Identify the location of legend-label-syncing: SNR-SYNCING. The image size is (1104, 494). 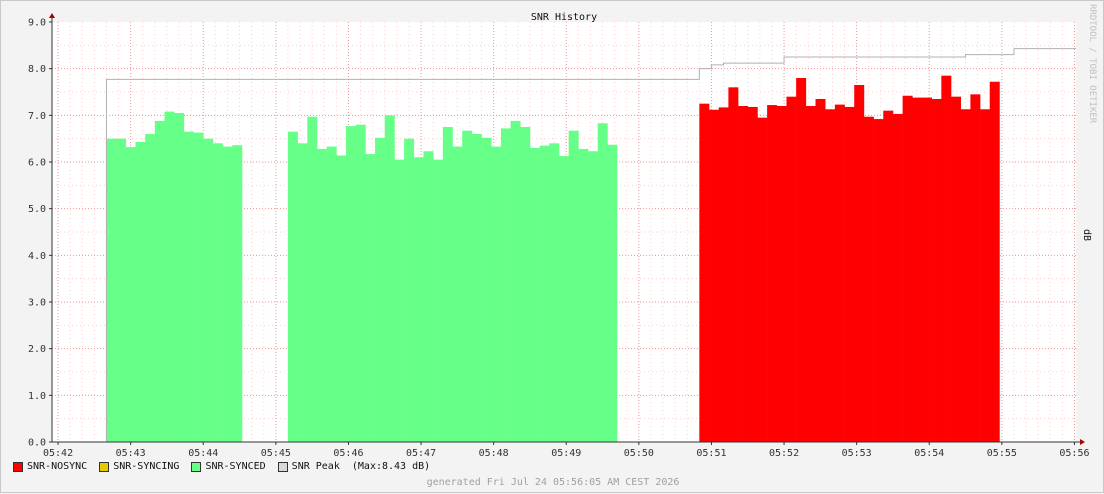
(146, 466).